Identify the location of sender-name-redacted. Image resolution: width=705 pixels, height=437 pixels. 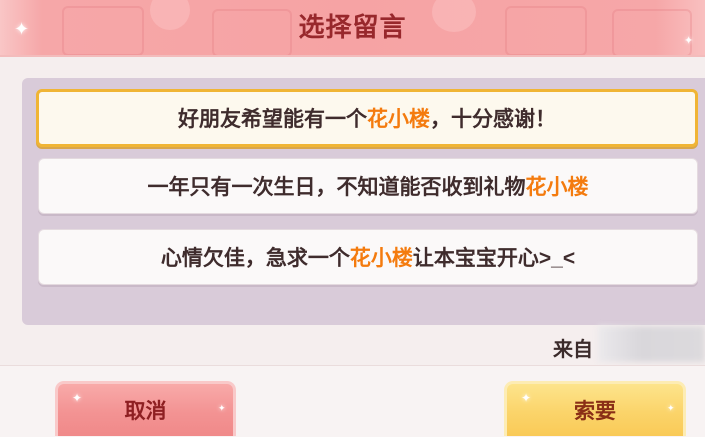
(651, 344).